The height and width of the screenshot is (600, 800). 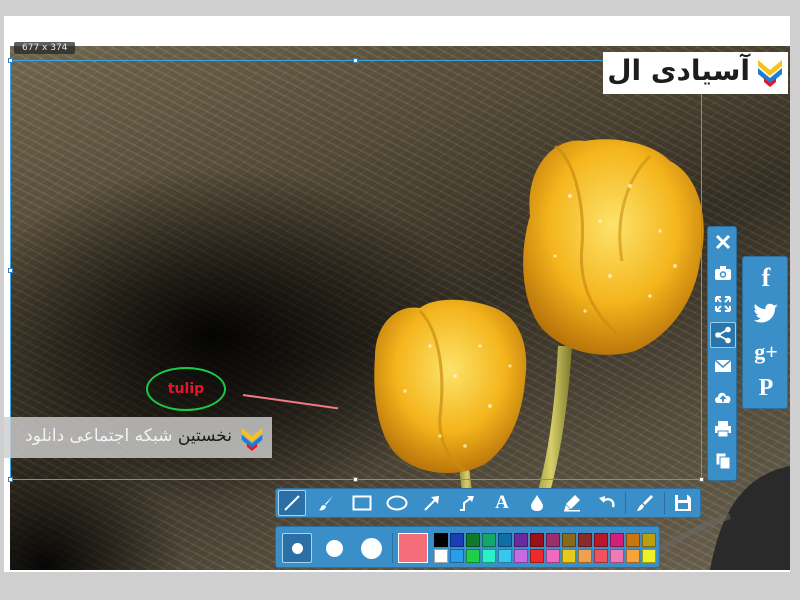 I want to click on watermark-rest: شبکه اجتماعی دانلود, so click(x=99, y=436).